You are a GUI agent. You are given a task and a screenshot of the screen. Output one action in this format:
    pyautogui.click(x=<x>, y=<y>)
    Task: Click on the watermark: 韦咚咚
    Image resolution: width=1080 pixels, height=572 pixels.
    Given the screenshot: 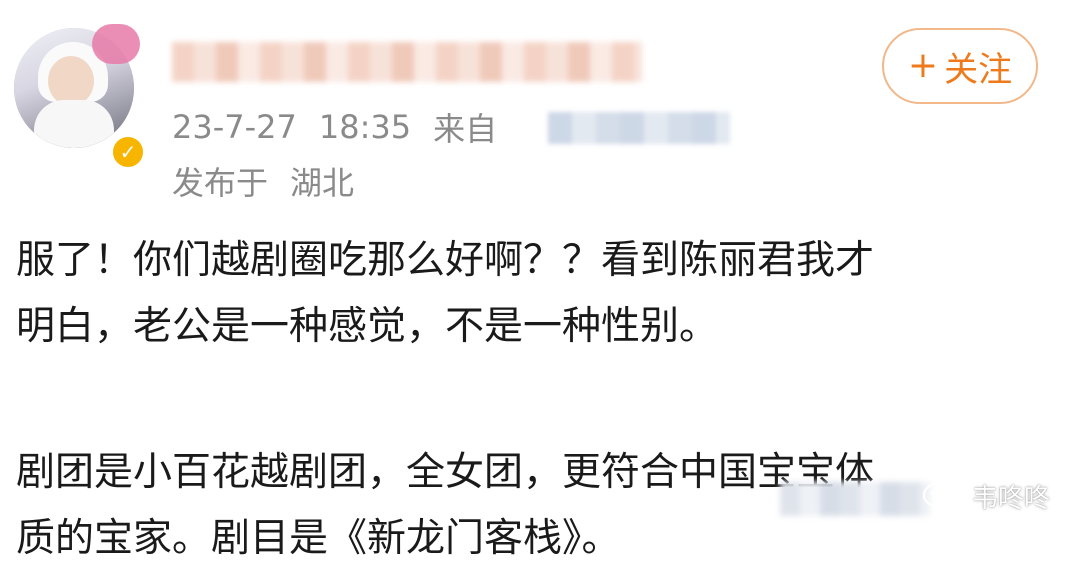 What is the action you would take?
    pyautogui.click(x=986, y=496)
    